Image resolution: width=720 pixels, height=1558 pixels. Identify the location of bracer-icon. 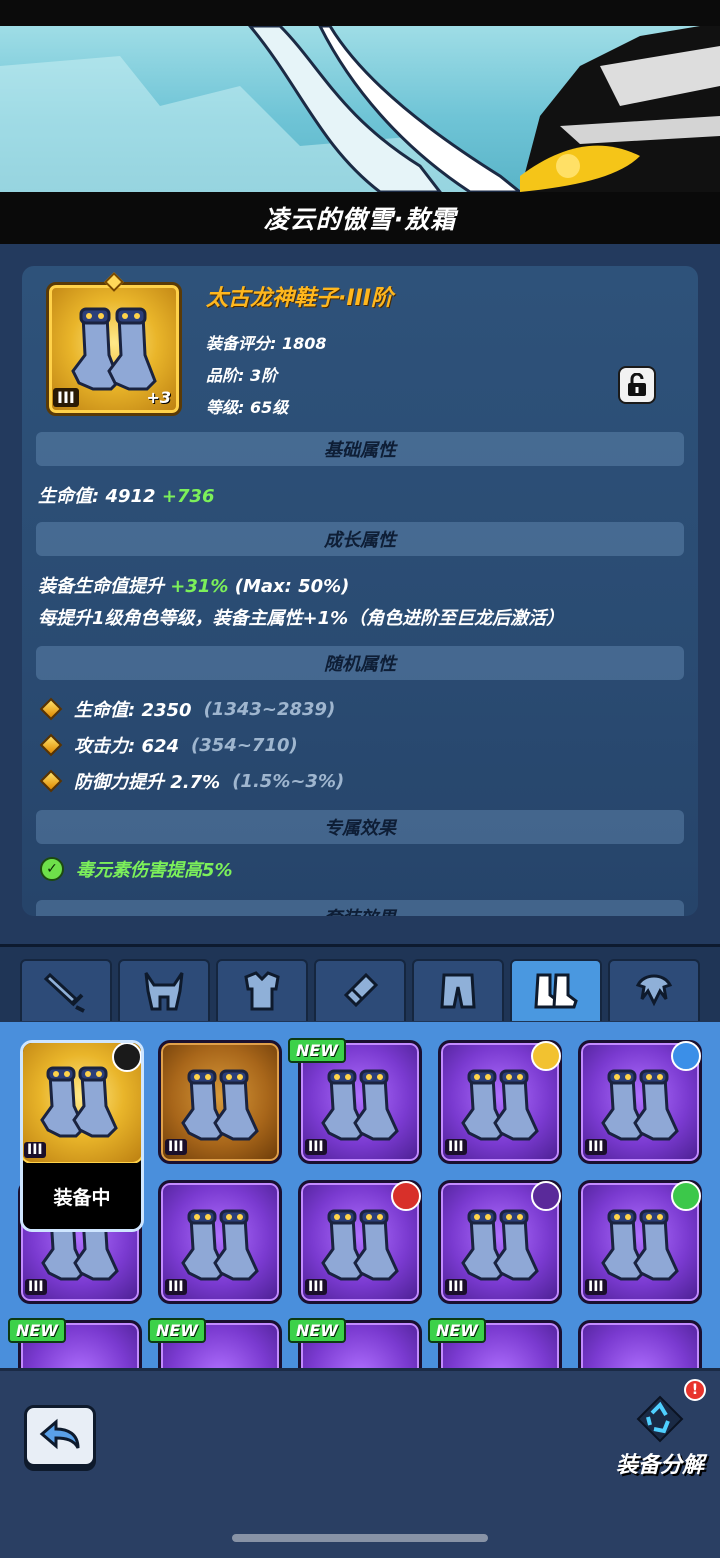
(361, 990).